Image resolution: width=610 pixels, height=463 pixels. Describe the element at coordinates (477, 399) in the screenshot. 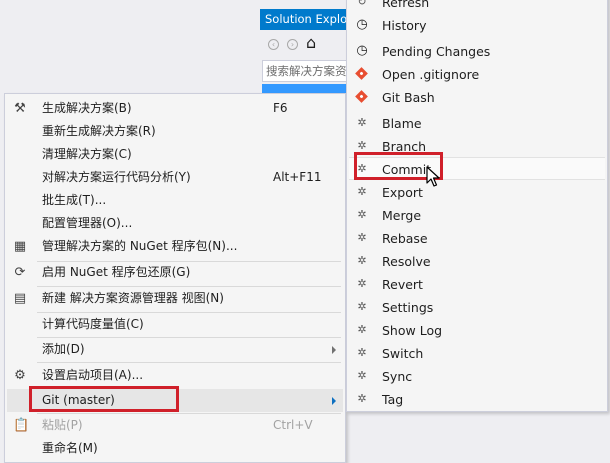

I see `git-item-tag: ✲ Tag` at that location.